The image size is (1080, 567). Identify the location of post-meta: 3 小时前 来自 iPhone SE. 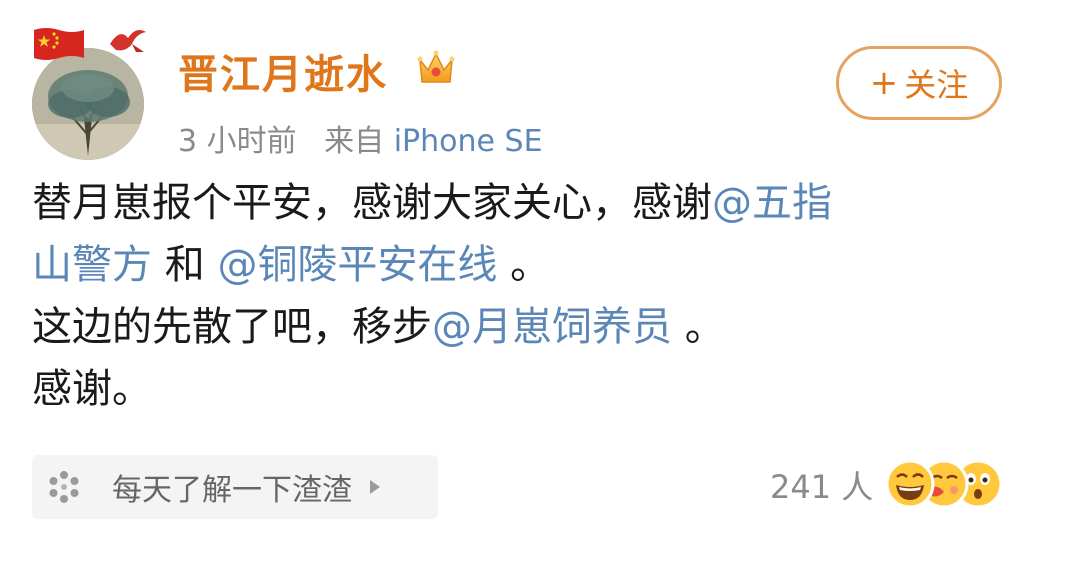
(360, 138).